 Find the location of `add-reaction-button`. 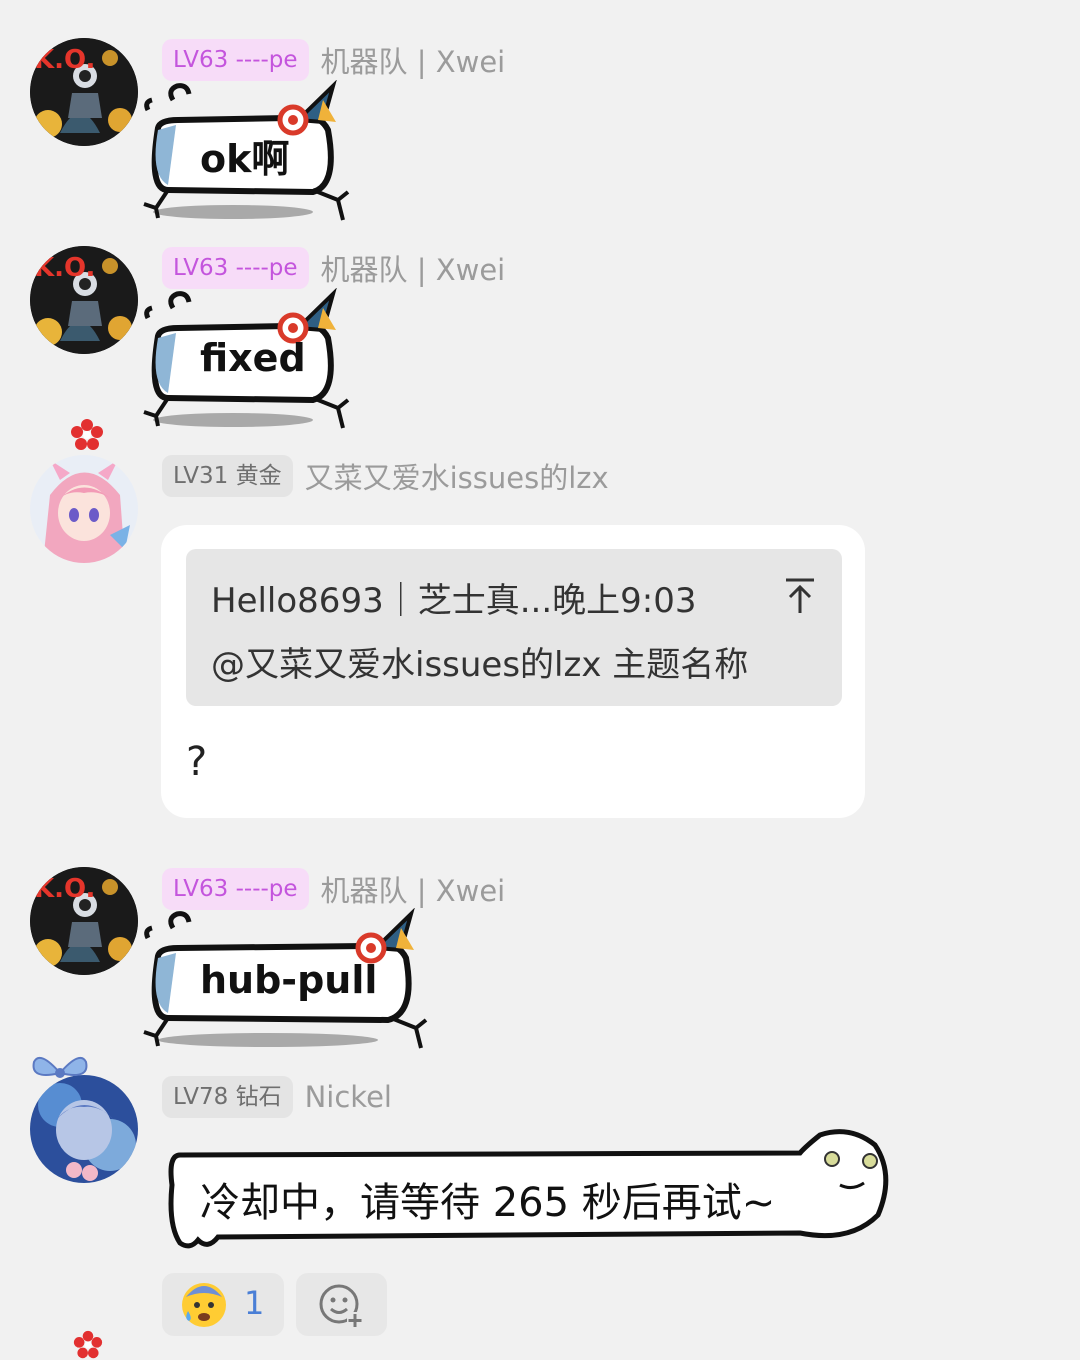

add-reaction-button is located at coordinates (341, 1304).